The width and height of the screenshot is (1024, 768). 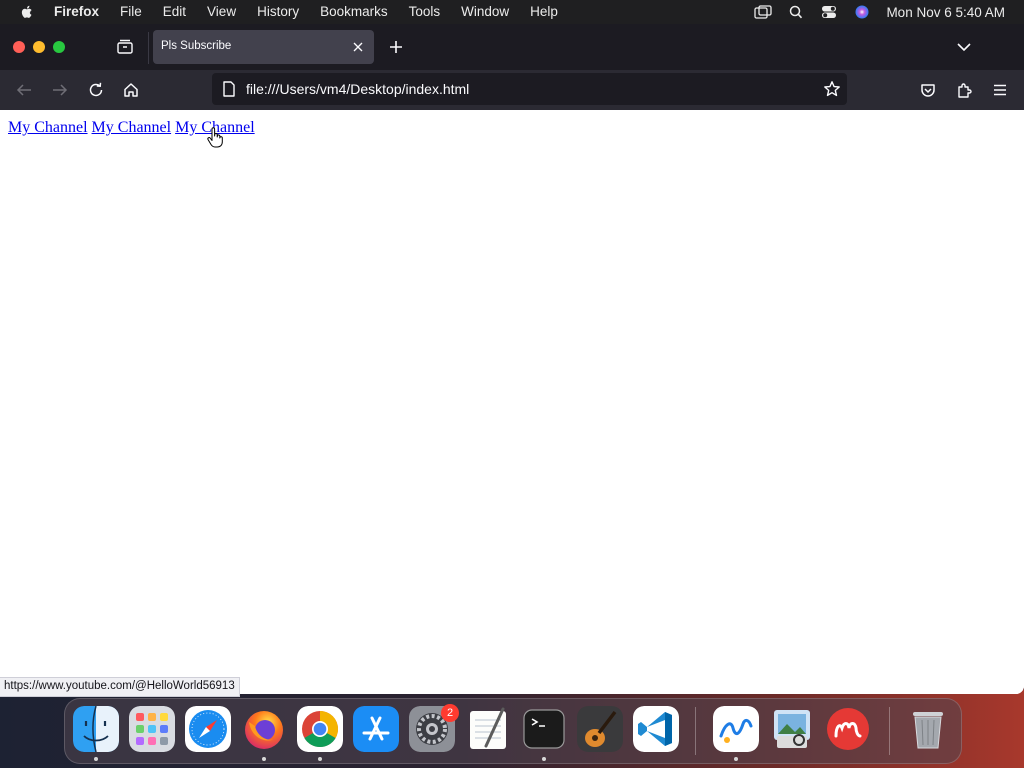 I want to click on freeform-icon, so click(x=736, y=729).